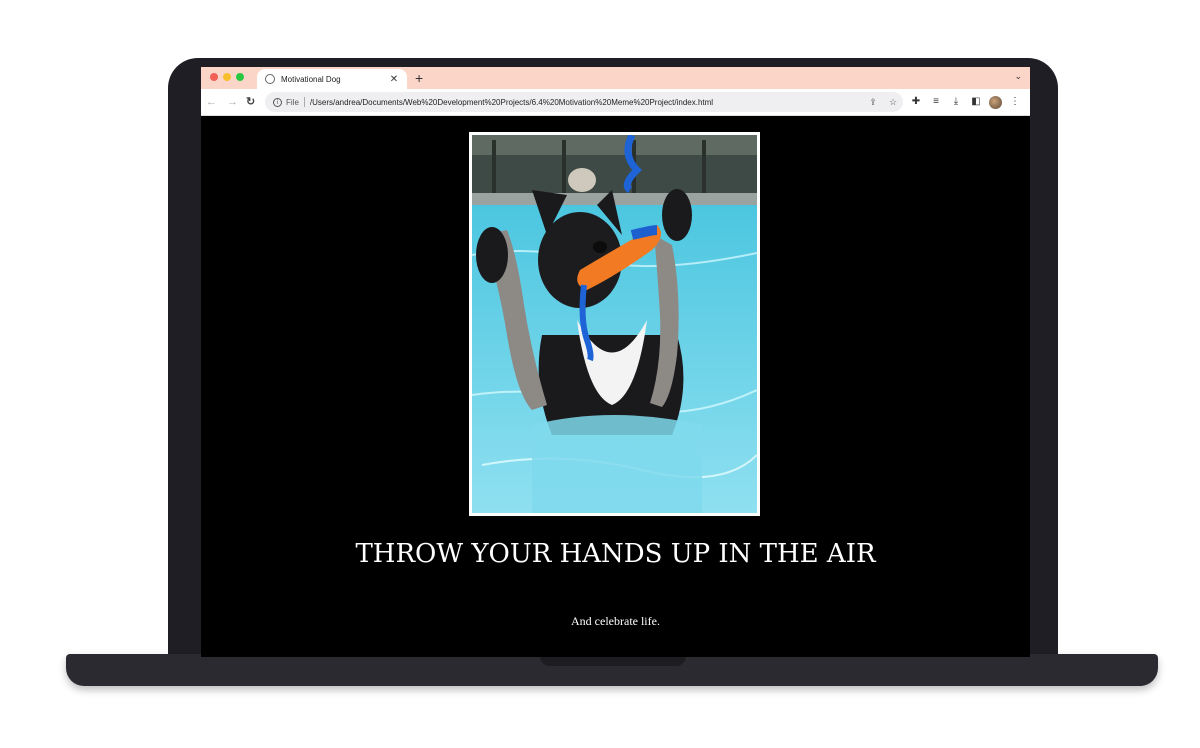 This screenshot has width=1200, height=748. What do you see at coordinates (232, 102) in the screenshot?
I see `forward-arrow-icon: →` at bounding box center [232, 102].